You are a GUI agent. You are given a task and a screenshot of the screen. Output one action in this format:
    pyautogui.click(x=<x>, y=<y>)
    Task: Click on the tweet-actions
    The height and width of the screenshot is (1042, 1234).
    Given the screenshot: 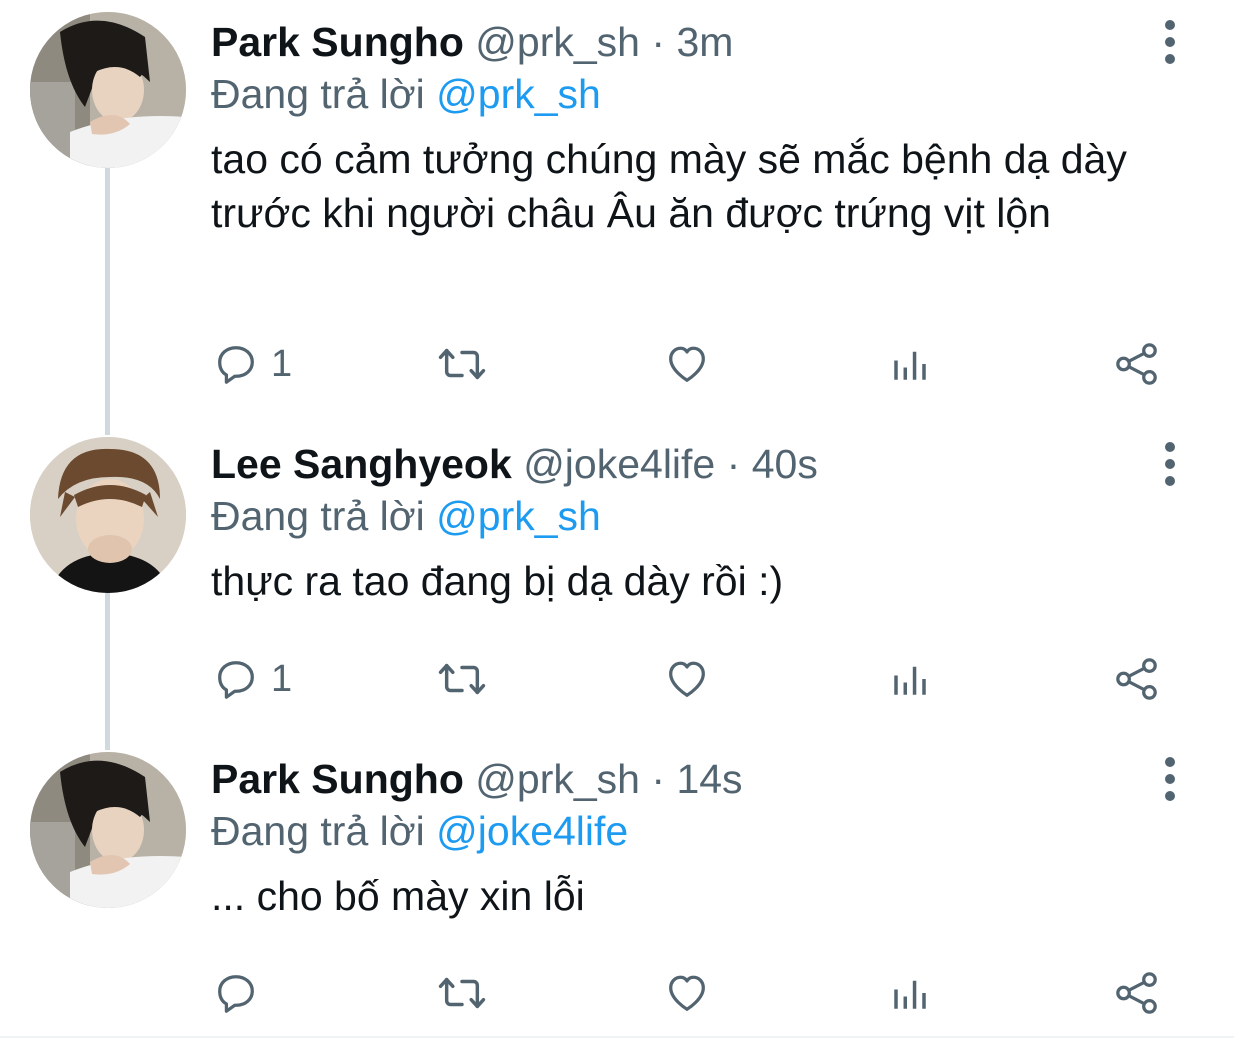 What is the action you would take?
    pyautogui.click(x=691, y=993)
    